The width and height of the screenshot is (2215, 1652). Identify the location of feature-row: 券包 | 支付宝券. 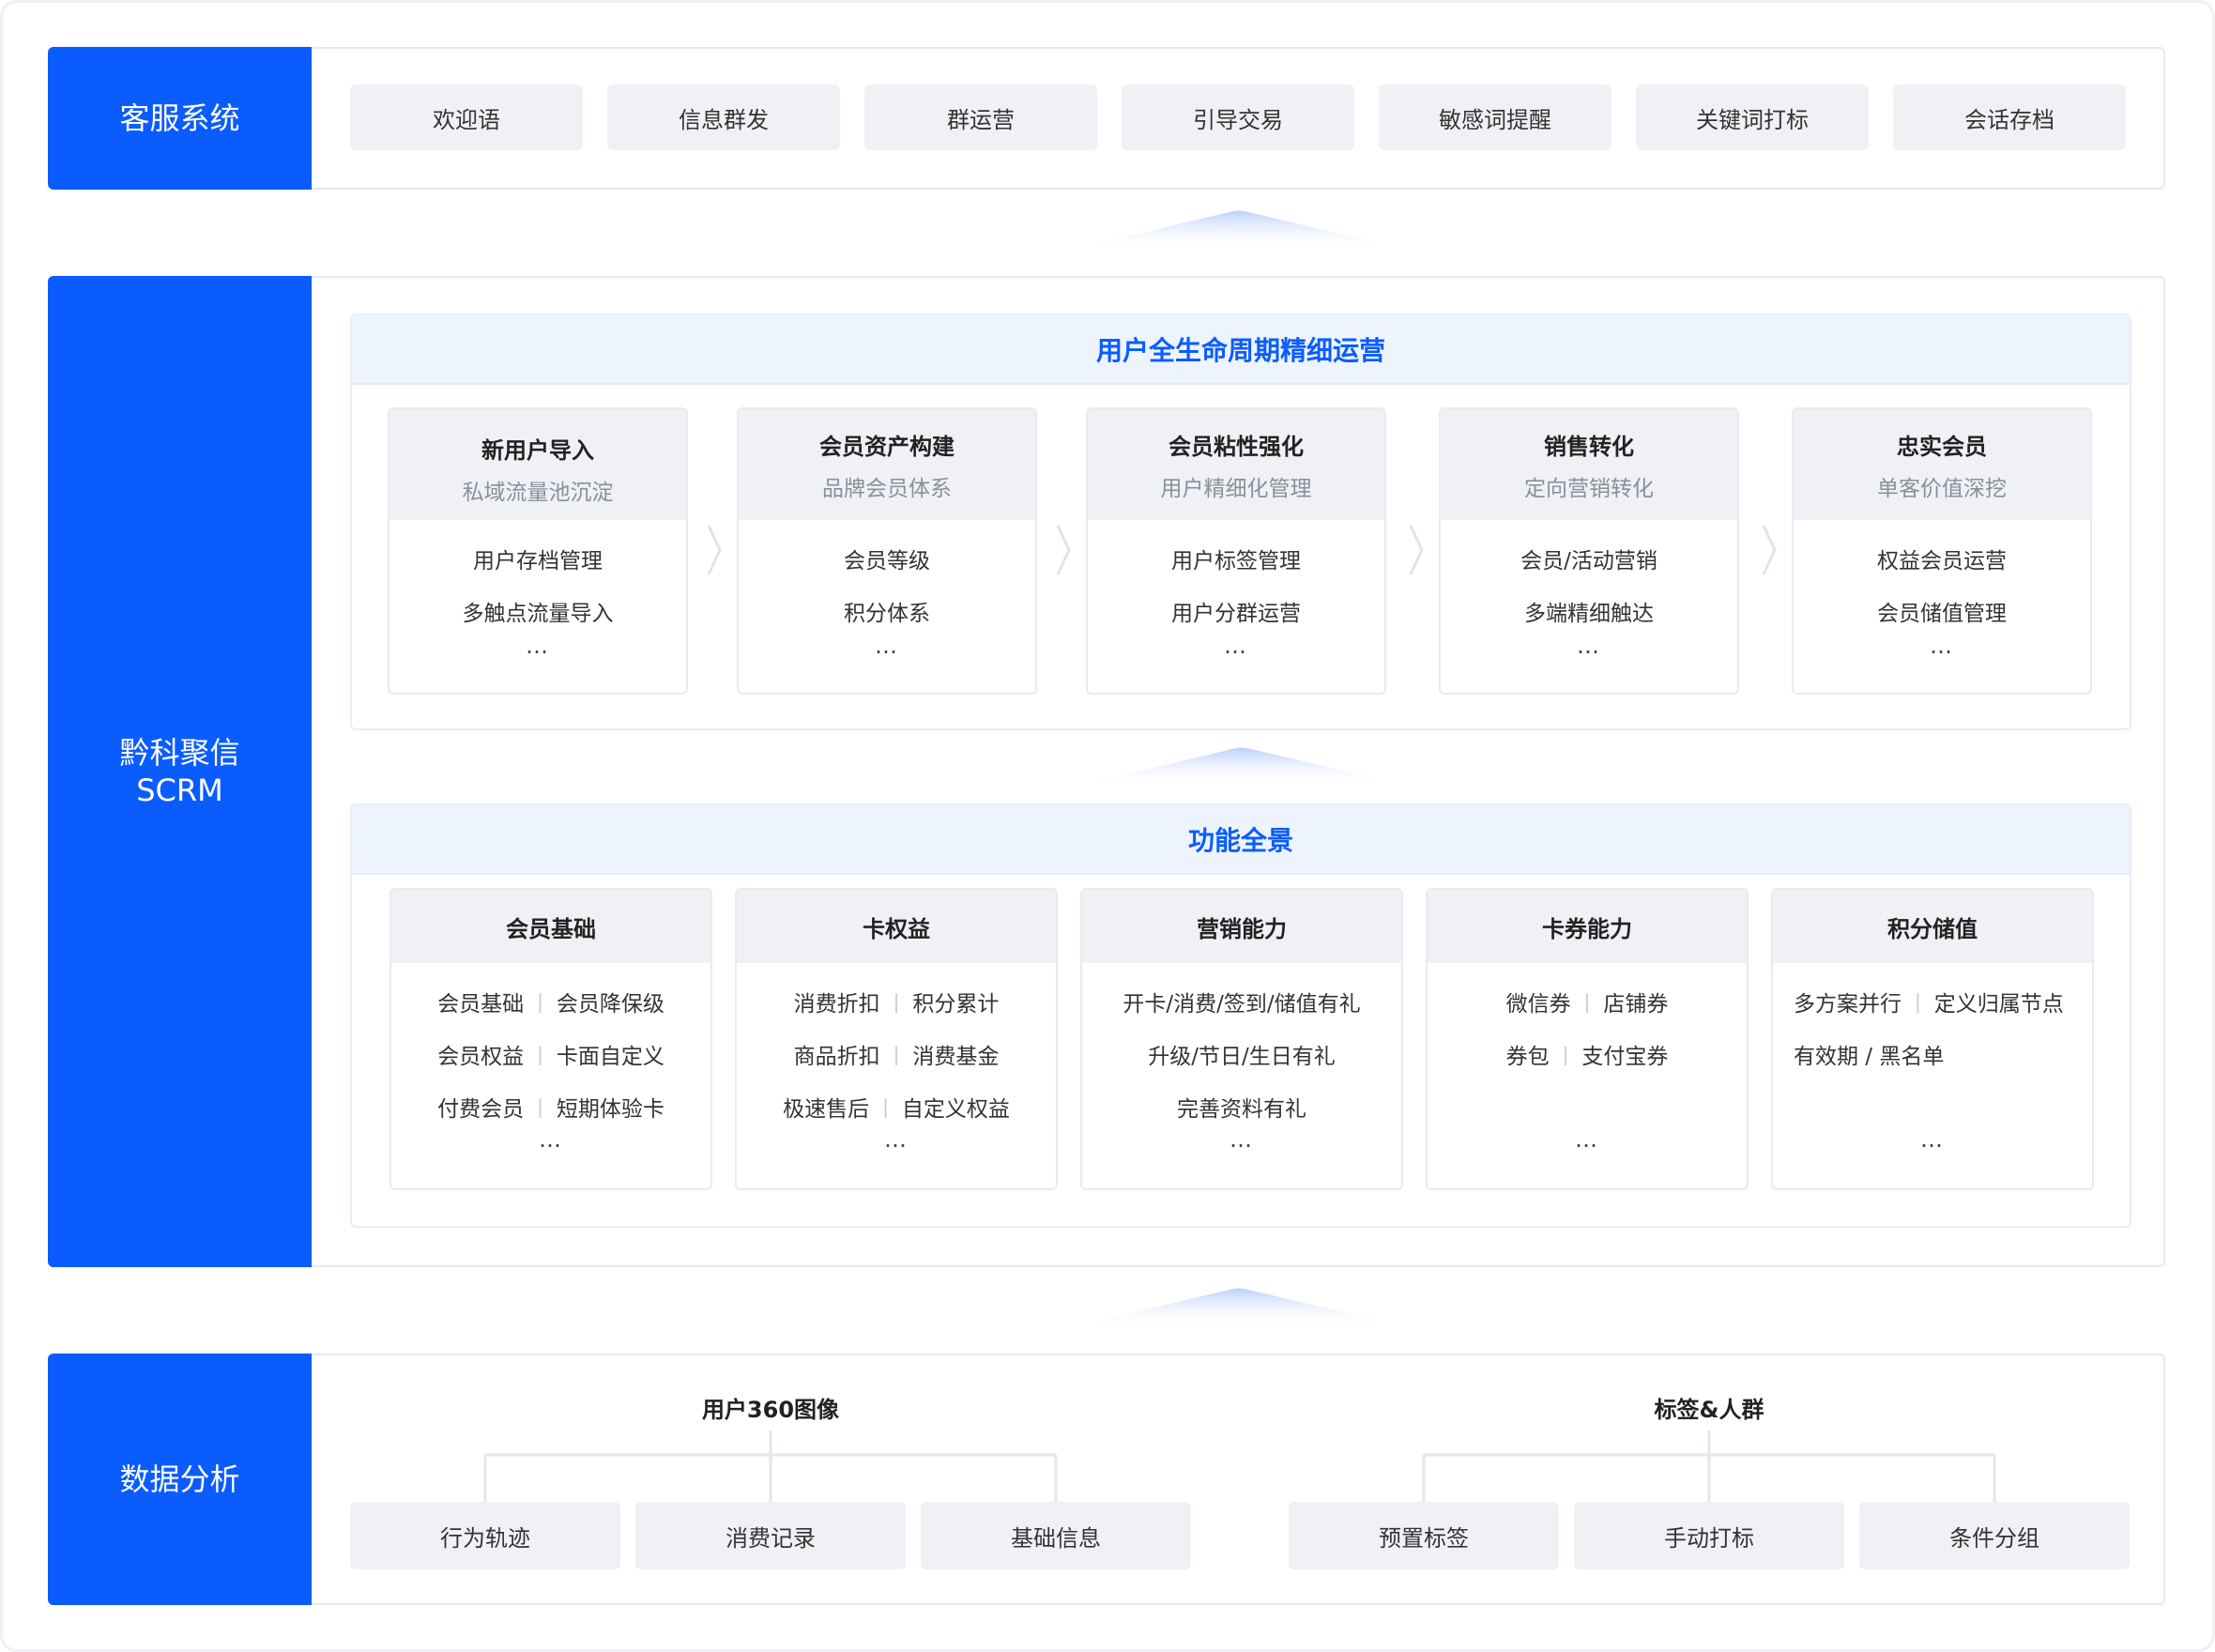
(1587, 1054).